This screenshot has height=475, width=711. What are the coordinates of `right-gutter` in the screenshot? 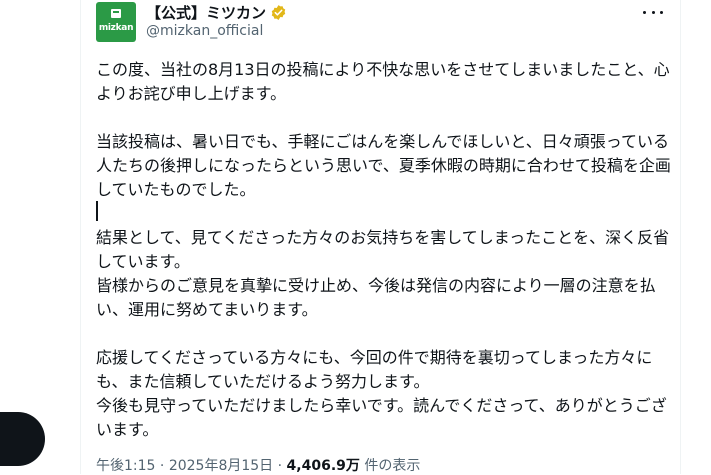 It's located at (695, 237).